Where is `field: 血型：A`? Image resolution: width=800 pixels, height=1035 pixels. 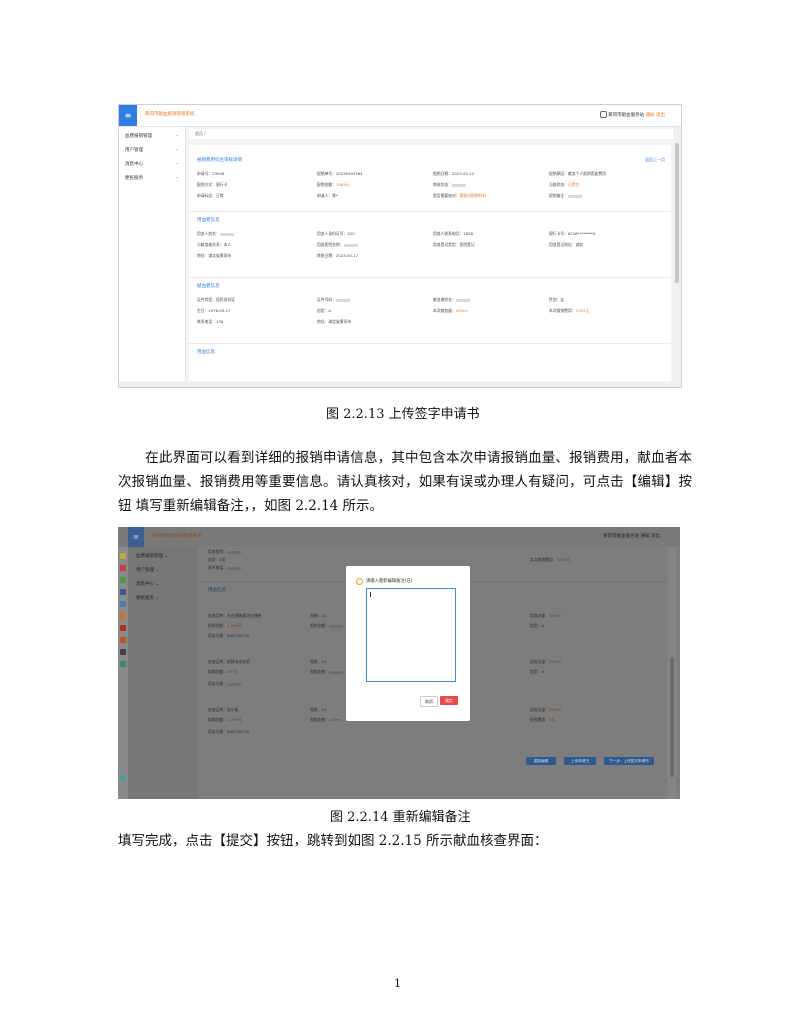
field: 血型：A is located at coordinates (324, 311).